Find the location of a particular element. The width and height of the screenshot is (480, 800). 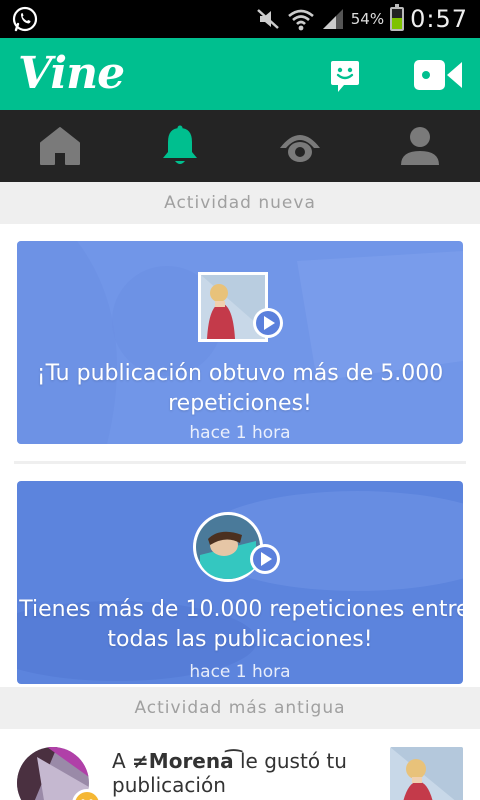

tab-bar is located at coordinates (240, 146).